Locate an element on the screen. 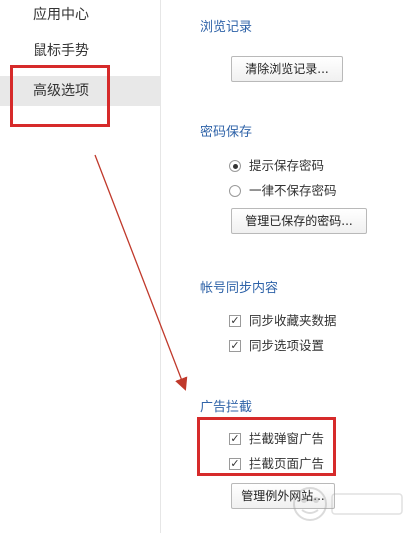 The width and height of the screenshot is (412, 533). sidebar-item-advanced-options: 高级选项 is located at coordinates (80, 91).